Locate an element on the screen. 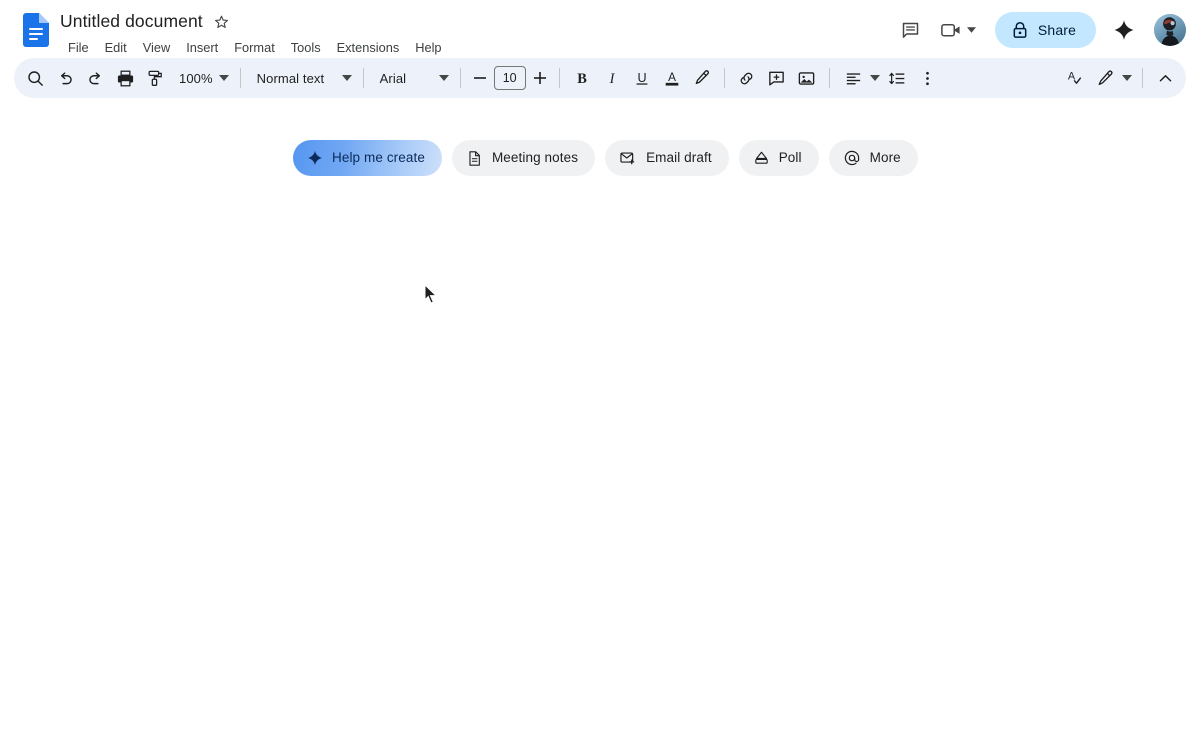 The height and width of the screenshot is (750, 1200). chip-more: More is located at coordinates (873, 158).